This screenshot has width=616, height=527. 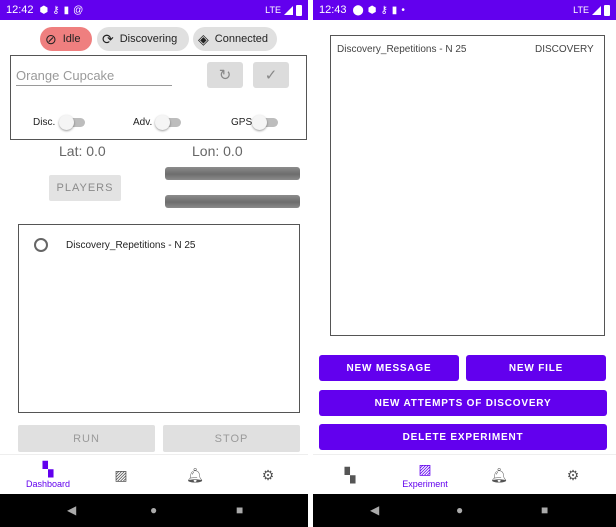 What do you see at coordinates (154, 10) in the screenshot?
I see `status-bar: 12:42 ⬢ ⚷ ▮ @ LTE` at bounding box center [154, 10].